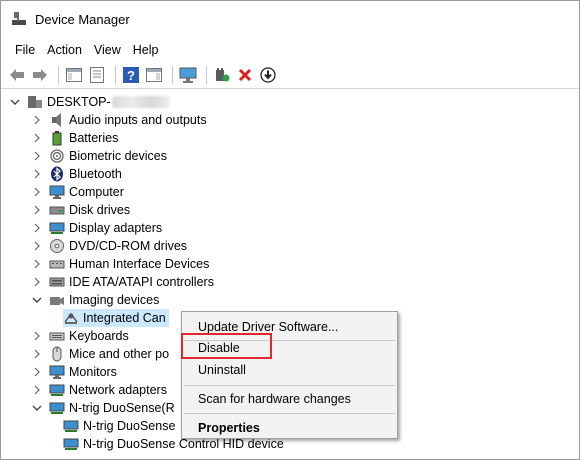 This screenshot has width=580, height=460. Describe the element at coordinates (94, 138) in the screenshot. I see `tree-item-label: Batteries` at that location.